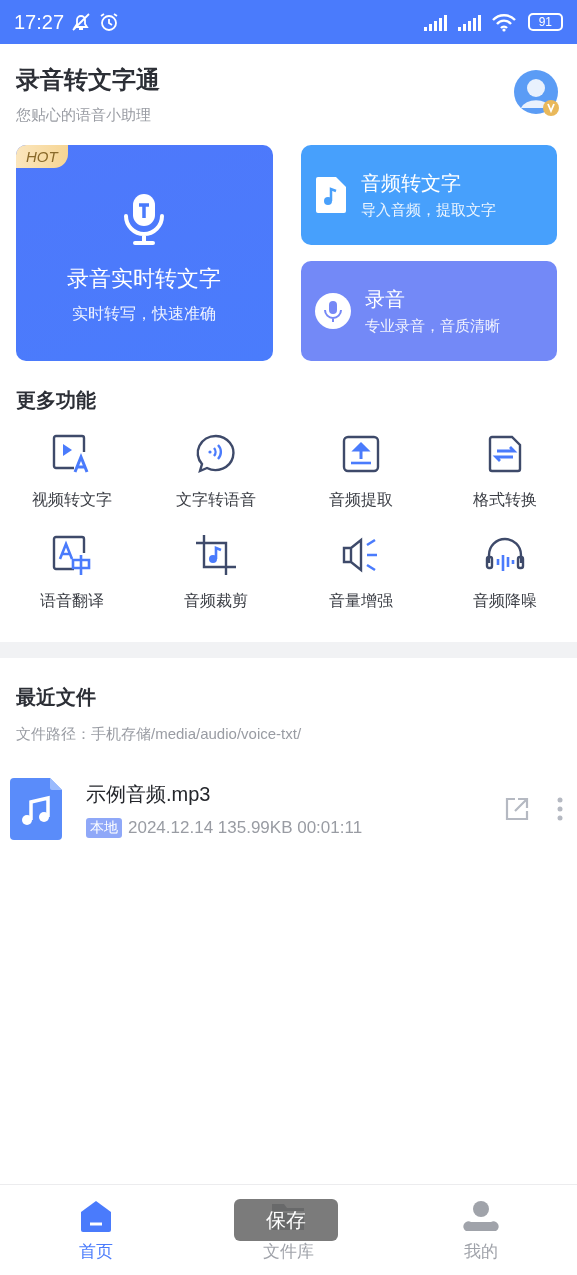 The width and height of the screenshot is (577, 1275). What do you see at coordinates (72, 471) in the screenshot?
I see `feature-item: 视频转文字` at bounding box center [72, 471].